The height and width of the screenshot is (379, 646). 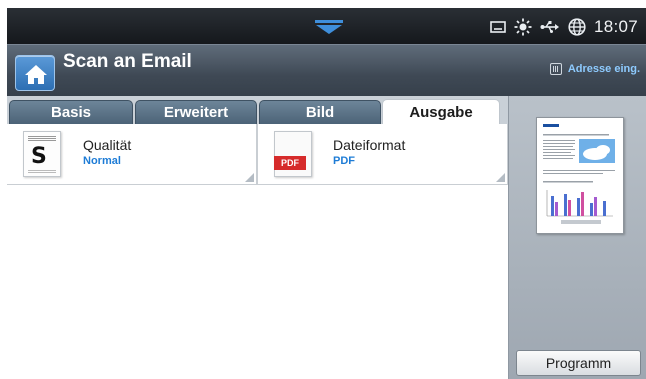 I want to click on storage-icon, so click(x=498, y=27).